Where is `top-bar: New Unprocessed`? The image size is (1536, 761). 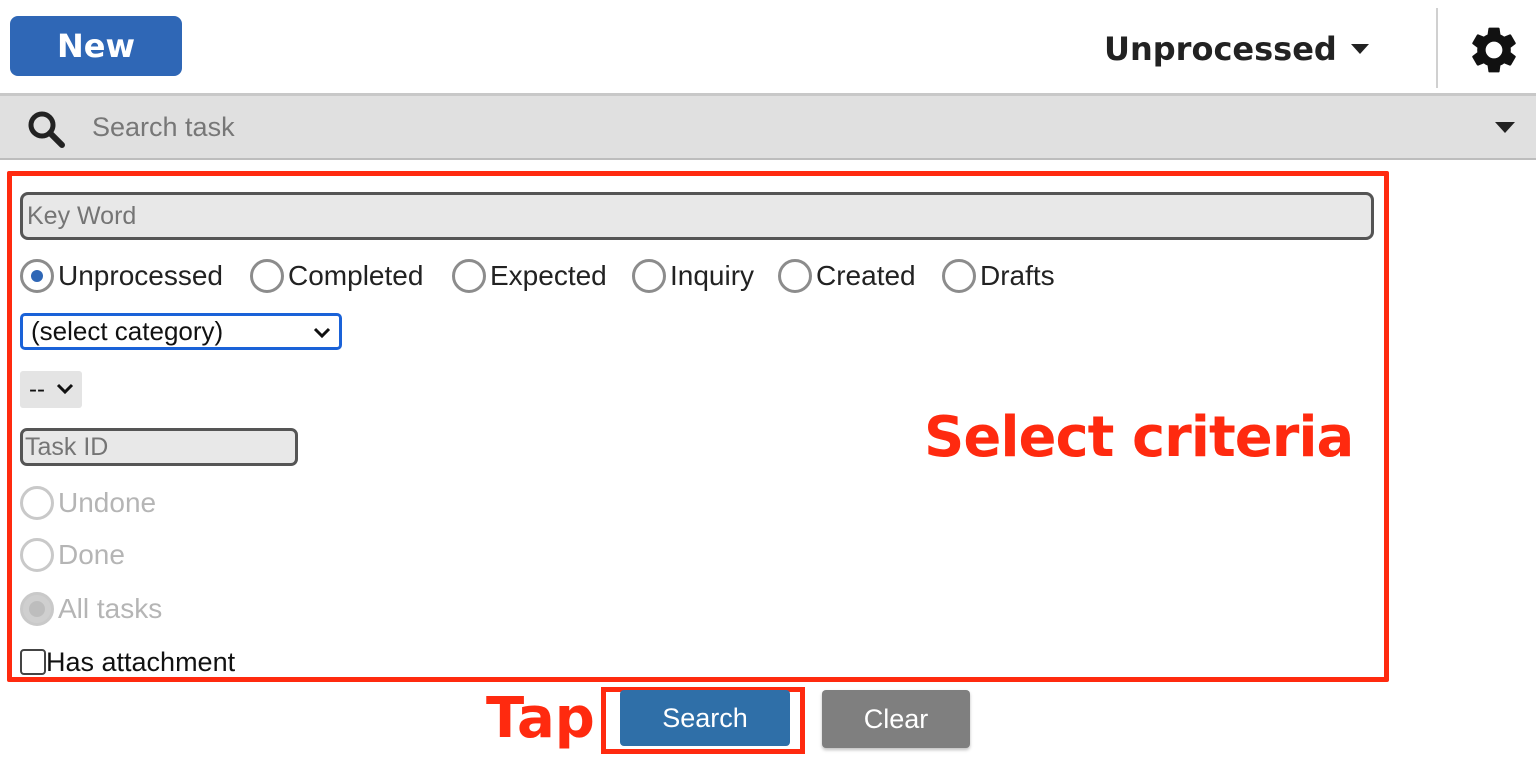 top-bar: New Unprocessed is located at coordinates (768, 48).